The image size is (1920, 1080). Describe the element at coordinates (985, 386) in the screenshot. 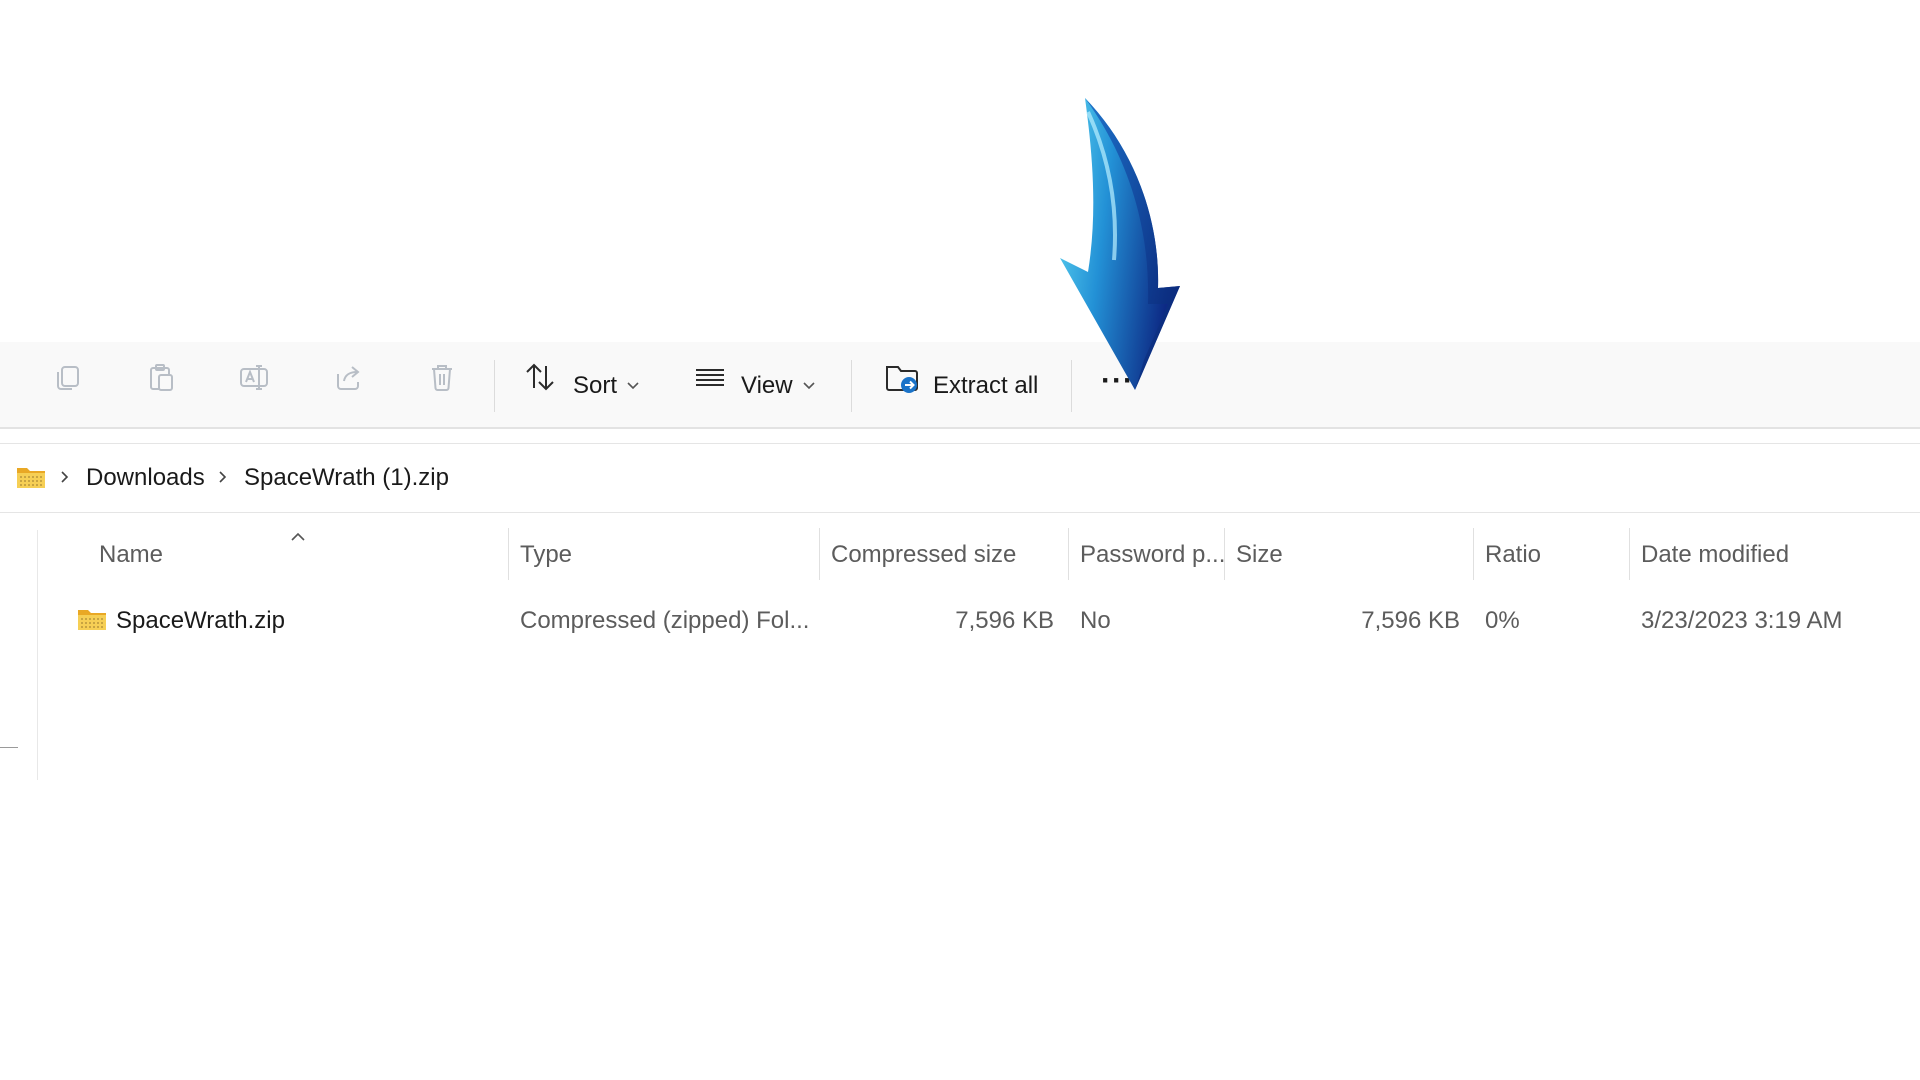

I see `extract-all-button: Extract all` at that location.